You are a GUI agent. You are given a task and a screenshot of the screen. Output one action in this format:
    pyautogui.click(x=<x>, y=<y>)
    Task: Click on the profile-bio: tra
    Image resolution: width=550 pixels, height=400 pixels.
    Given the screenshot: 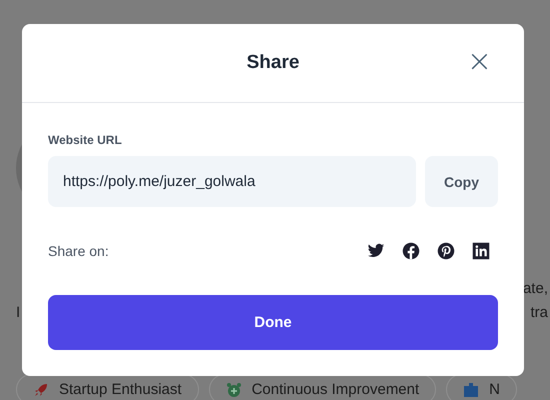 What is the action you would take?
    pyautogui.click(x=539, y=313)
    